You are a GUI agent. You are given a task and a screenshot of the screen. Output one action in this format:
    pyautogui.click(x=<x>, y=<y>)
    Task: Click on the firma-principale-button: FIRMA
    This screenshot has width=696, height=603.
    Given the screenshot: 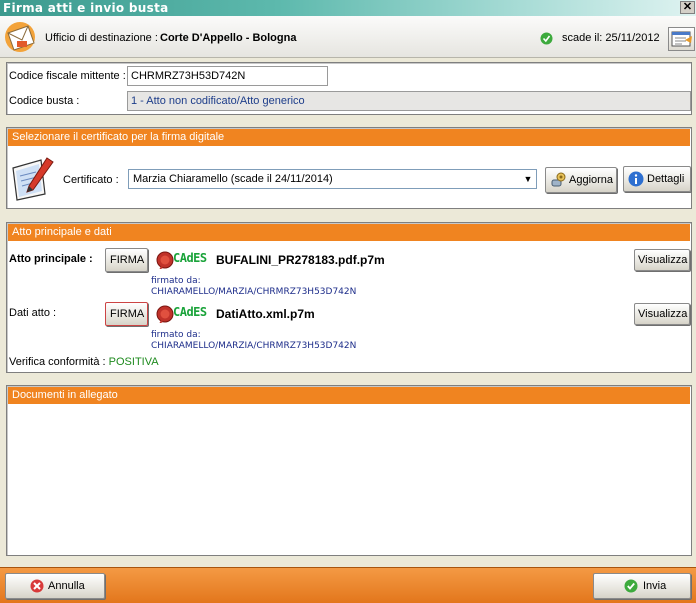 What is the action you would take?
    pyautogui.click(x=126, y=260)
    